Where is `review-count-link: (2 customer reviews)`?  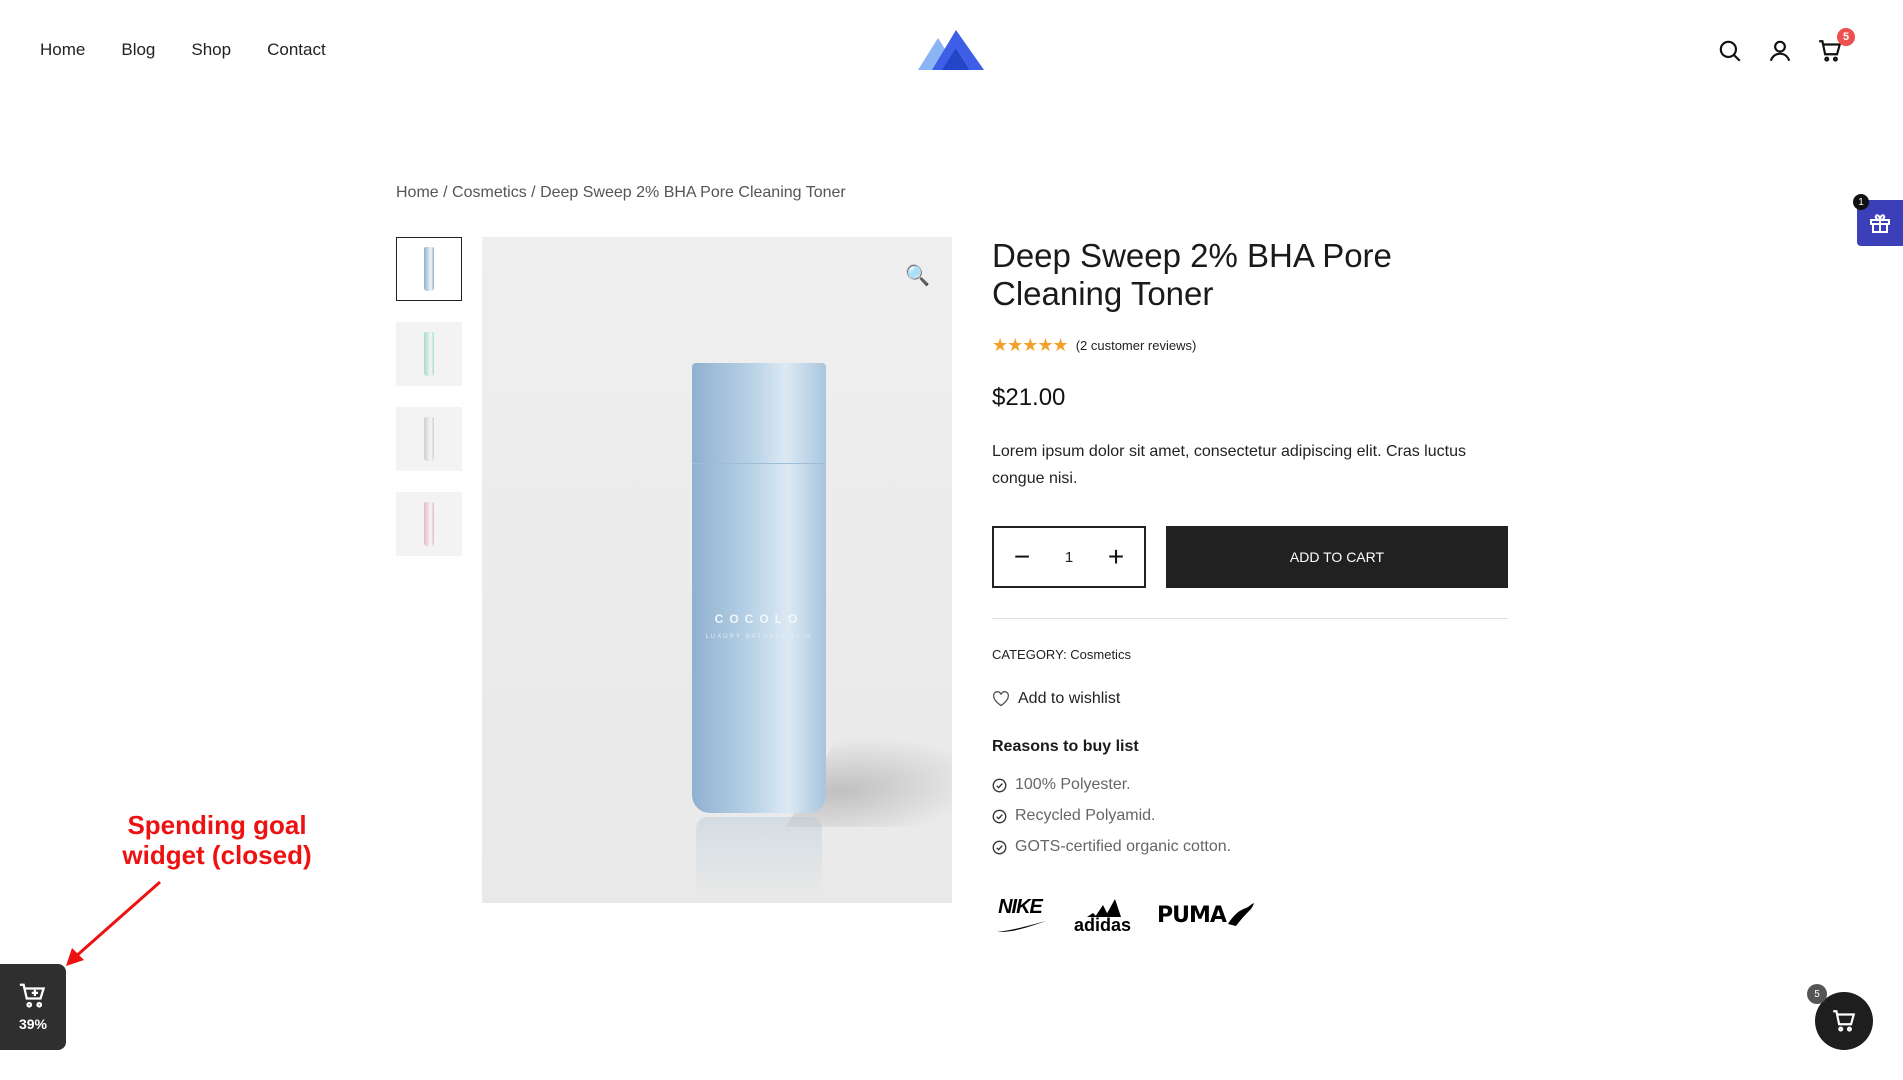
review-count-link: (2 customer reviews) is located at coordinates (1136, 345).